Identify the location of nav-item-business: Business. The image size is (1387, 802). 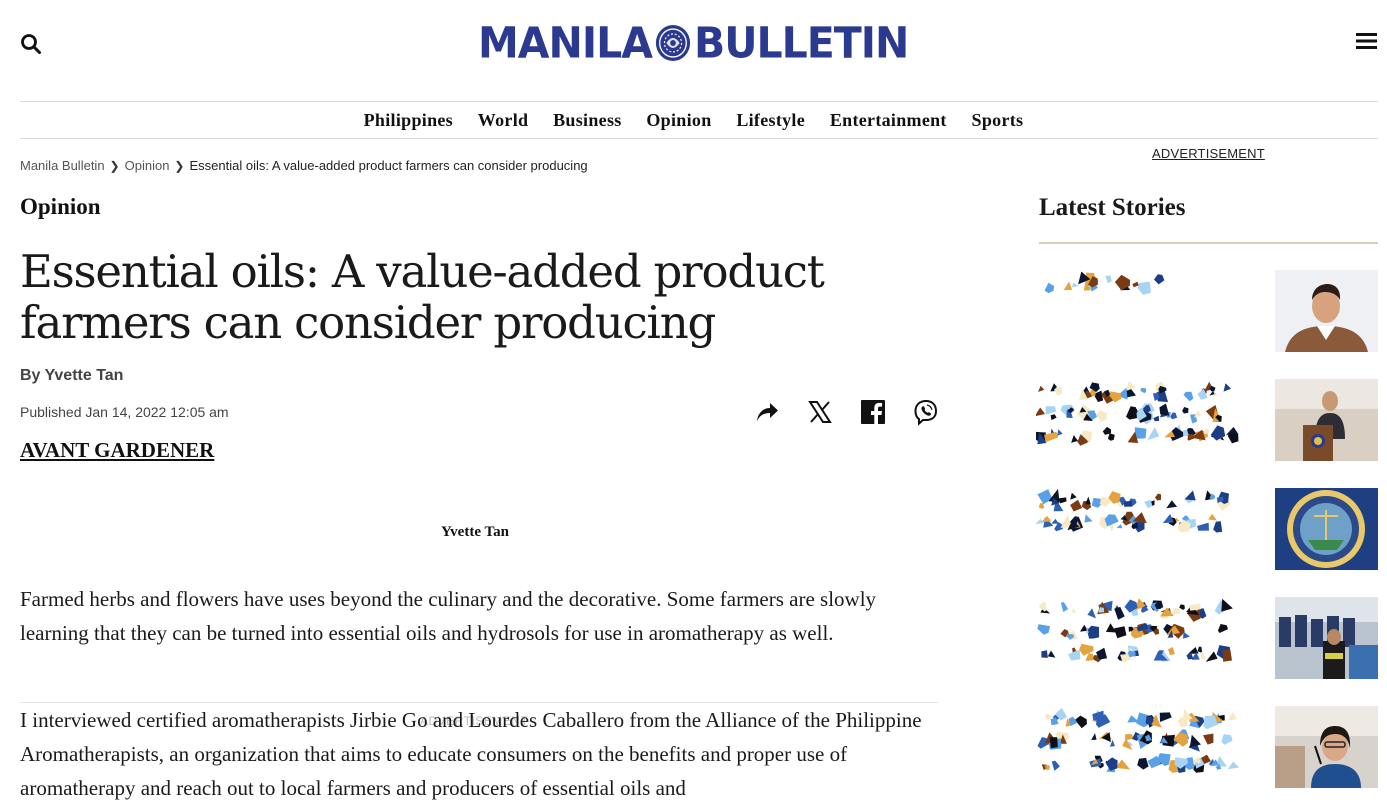
(587, 120).